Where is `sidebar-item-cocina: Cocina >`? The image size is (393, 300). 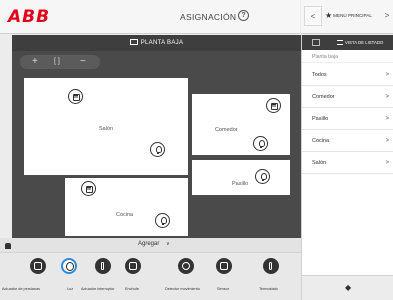 sidebar-item-cocina: Cocina > is located at coordinates (347, 141).